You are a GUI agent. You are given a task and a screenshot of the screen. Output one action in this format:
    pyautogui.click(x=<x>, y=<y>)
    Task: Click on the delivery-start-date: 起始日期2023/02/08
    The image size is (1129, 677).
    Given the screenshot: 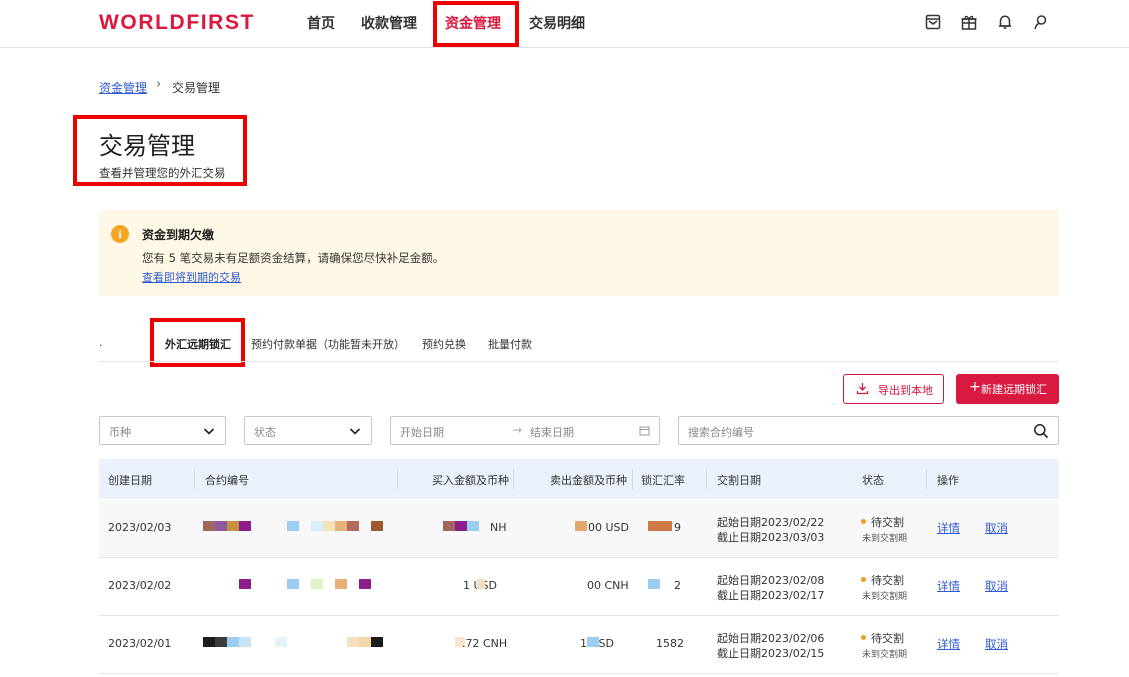 What is the action you would take?
    pyautogui.click(x=771, y=580)
    